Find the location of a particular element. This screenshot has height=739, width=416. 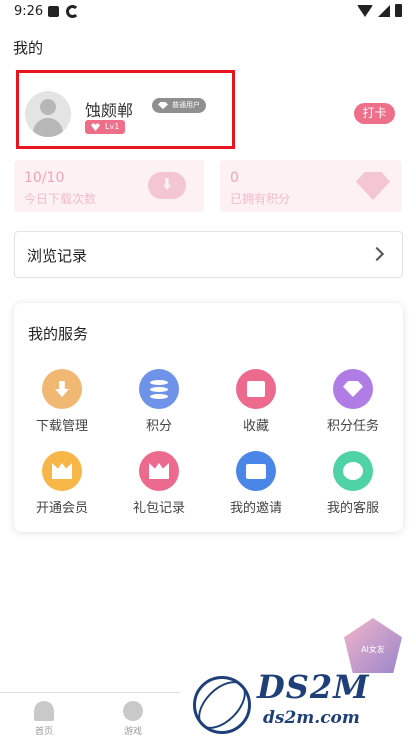

user-type-badge: 普通用户 is located at coordinates (179, 105).